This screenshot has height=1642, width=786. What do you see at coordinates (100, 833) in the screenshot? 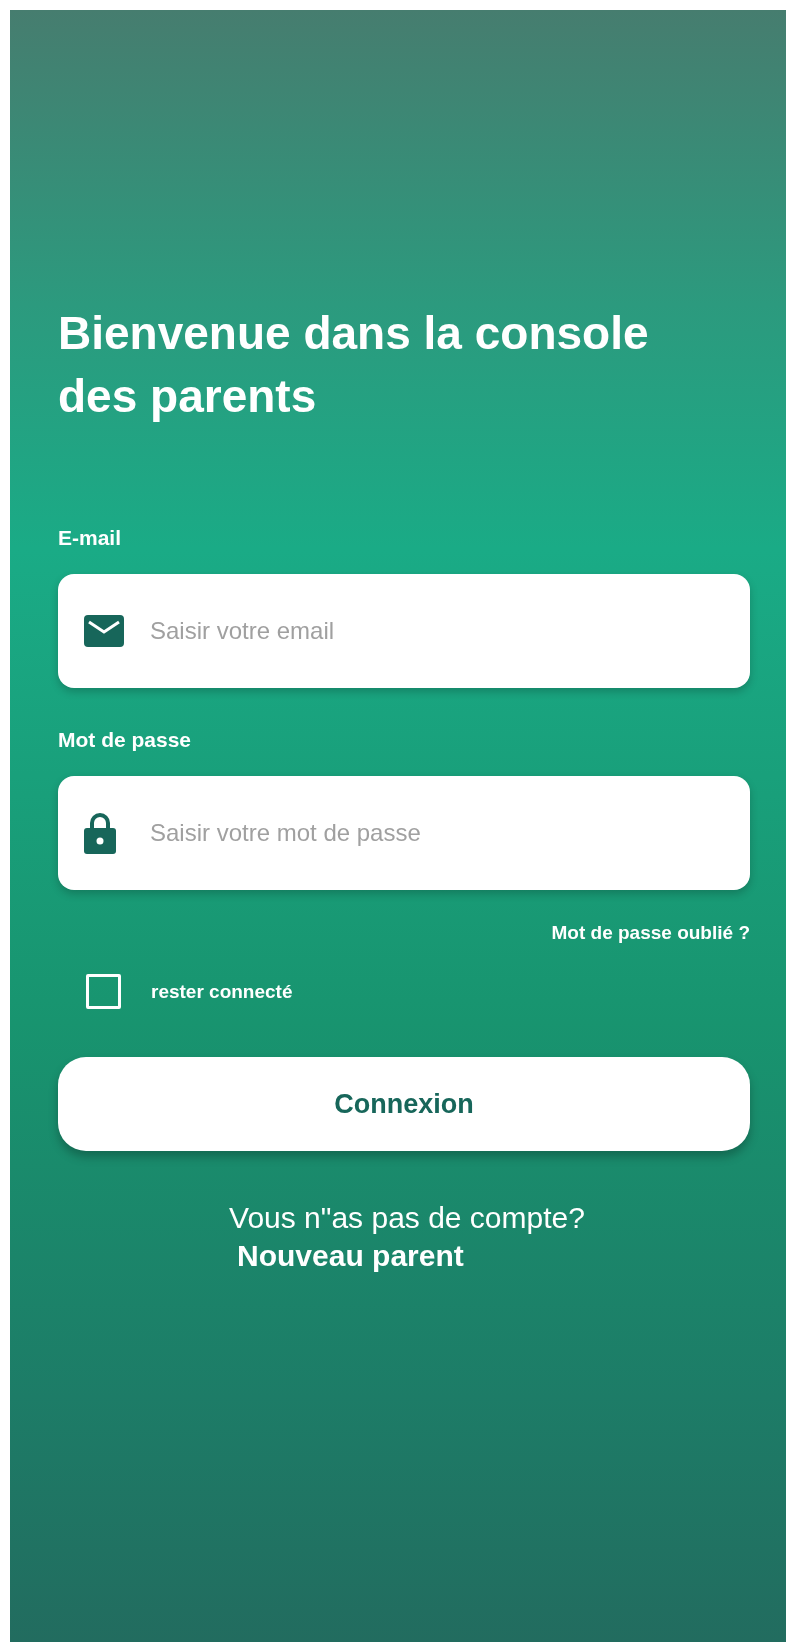
I see `lock-icon` at bounding box center [100, 833].